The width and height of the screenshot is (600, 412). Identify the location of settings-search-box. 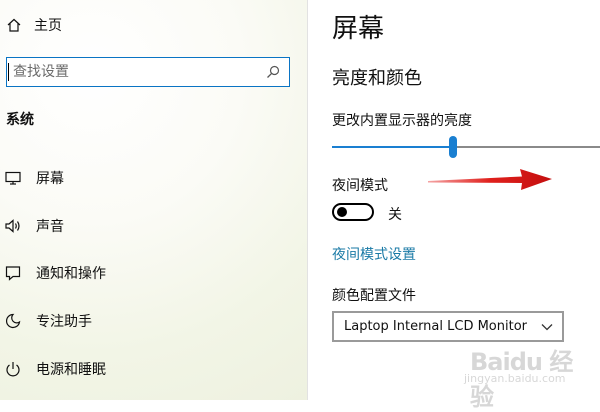
(148, 72).